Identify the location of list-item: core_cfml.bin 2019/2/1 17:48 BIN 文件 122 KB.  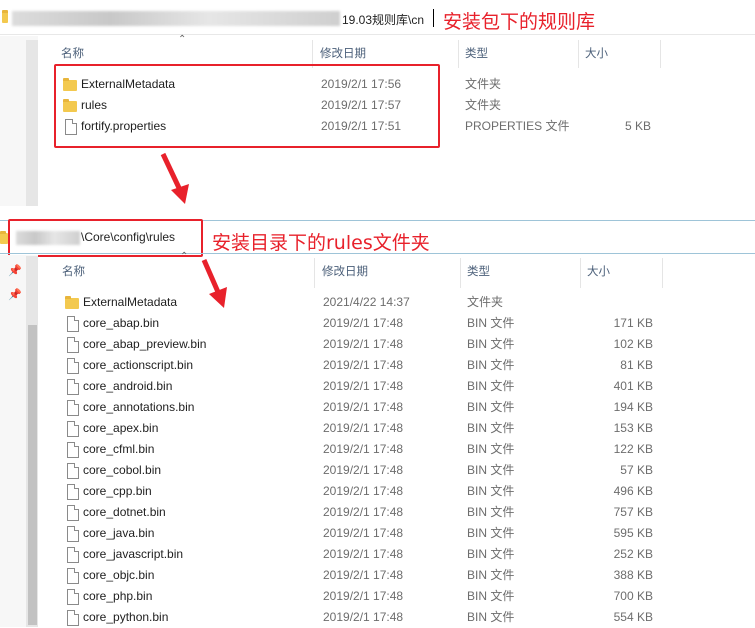
(377, 449).